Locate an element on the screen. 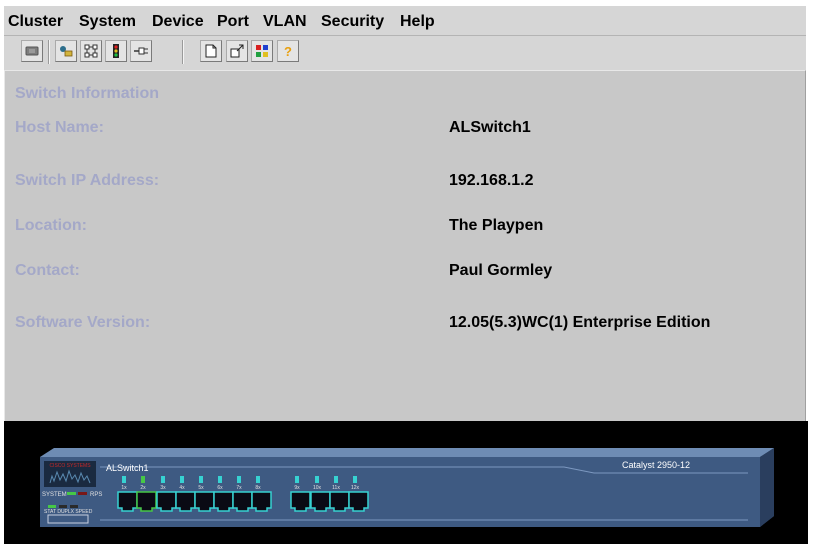  port-label: 11x is located at coordinates (336, 488).